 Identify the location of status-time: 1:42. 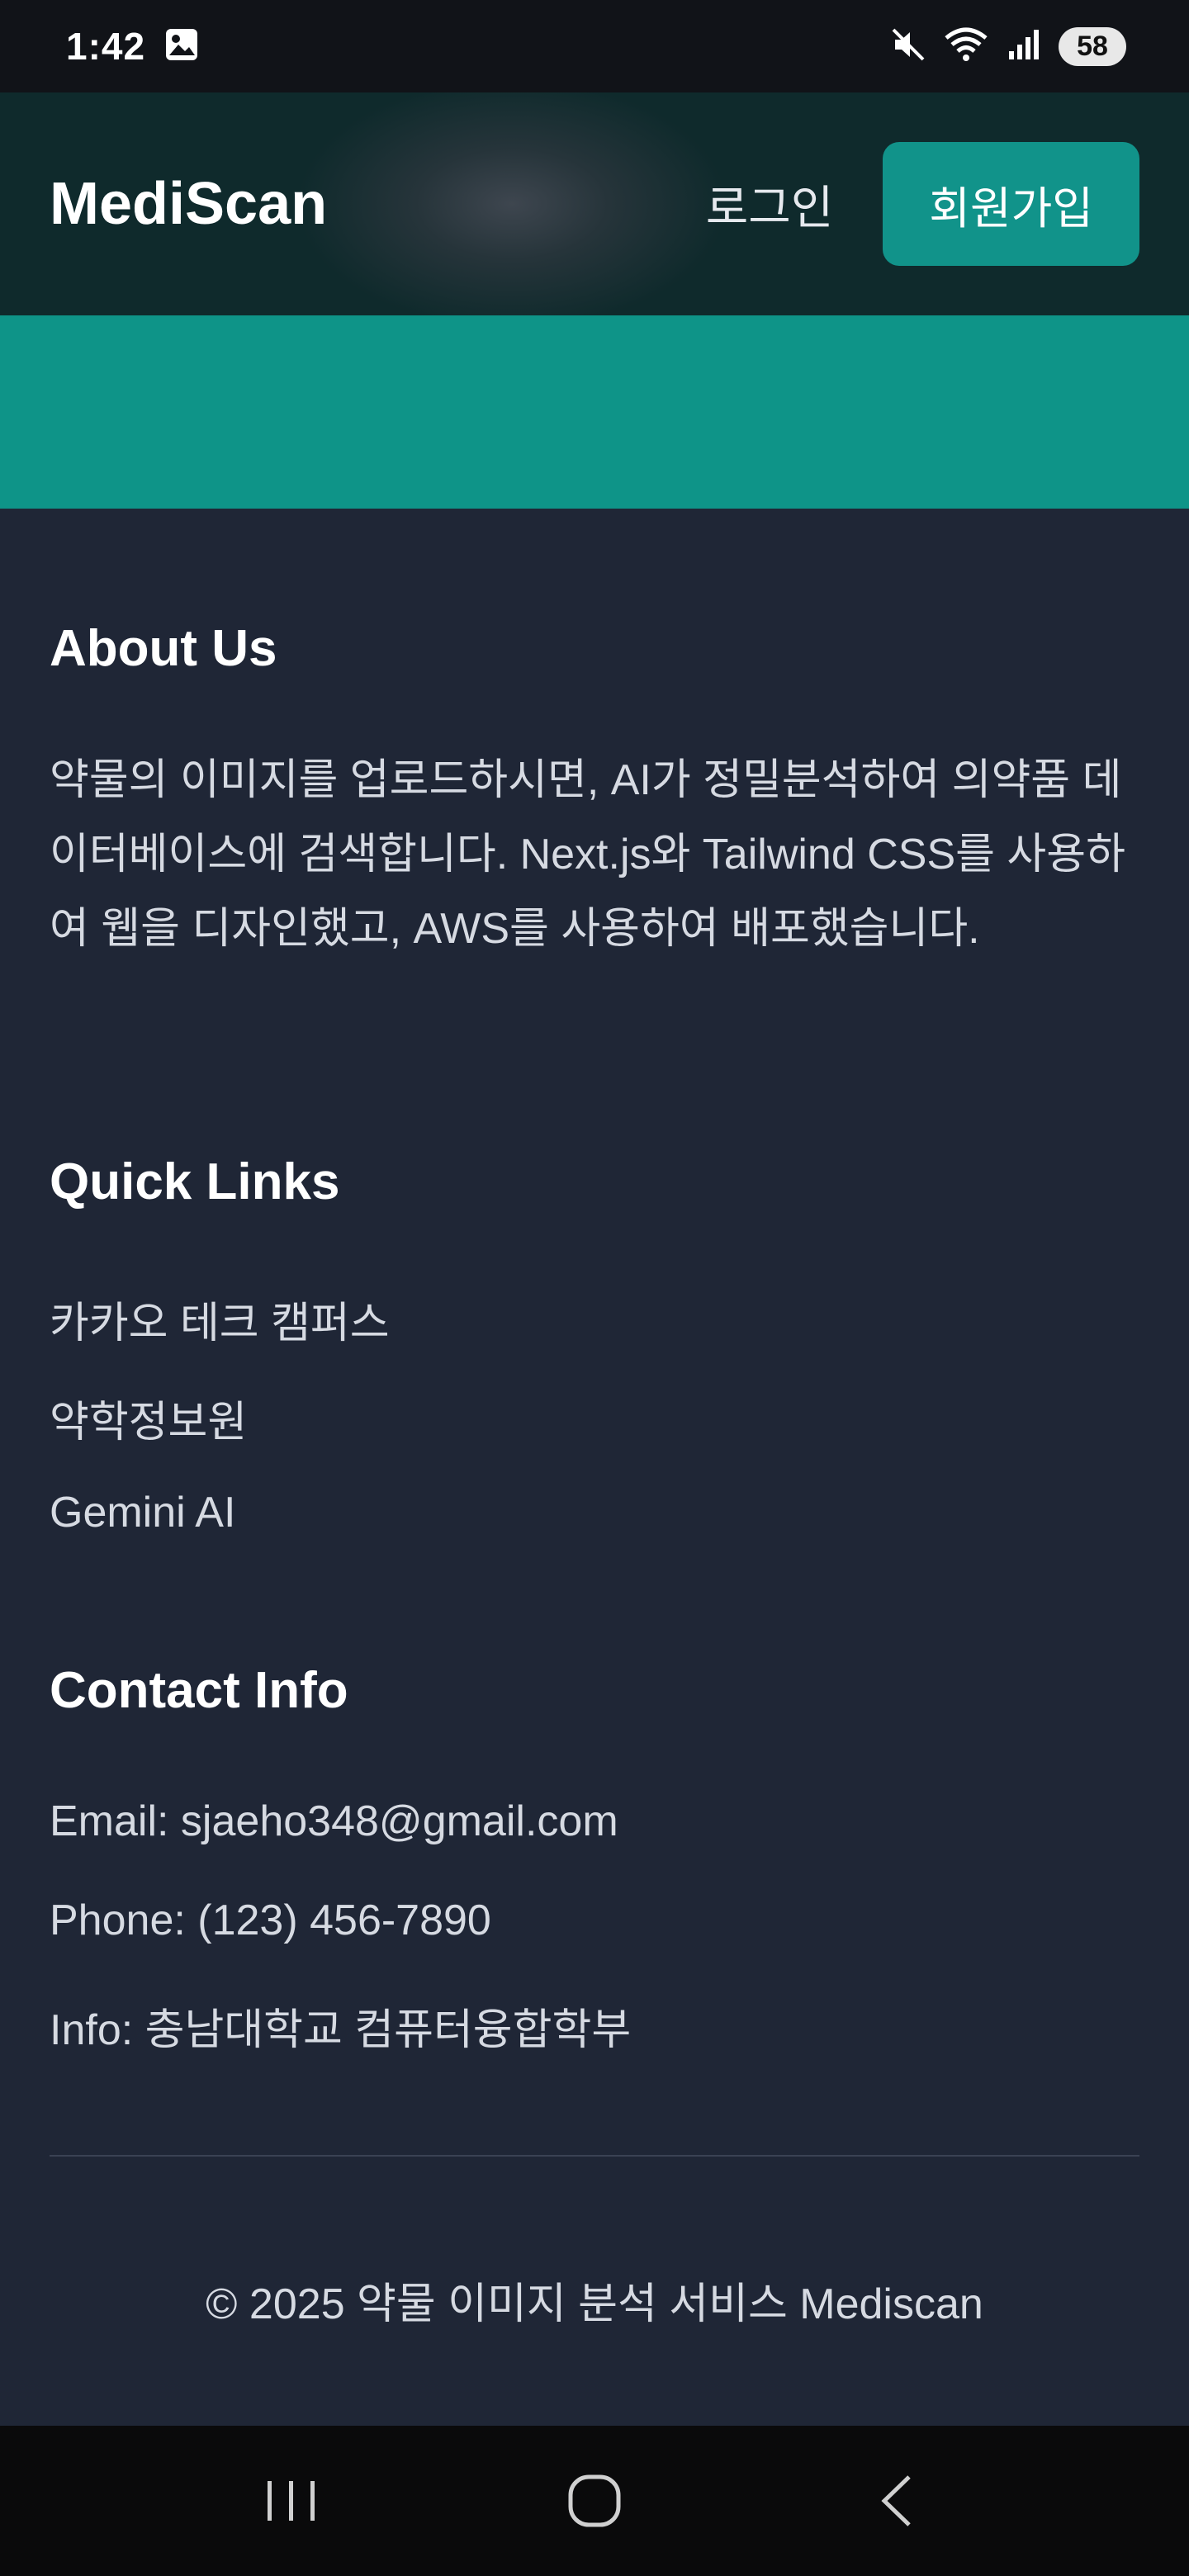
(106, 46).